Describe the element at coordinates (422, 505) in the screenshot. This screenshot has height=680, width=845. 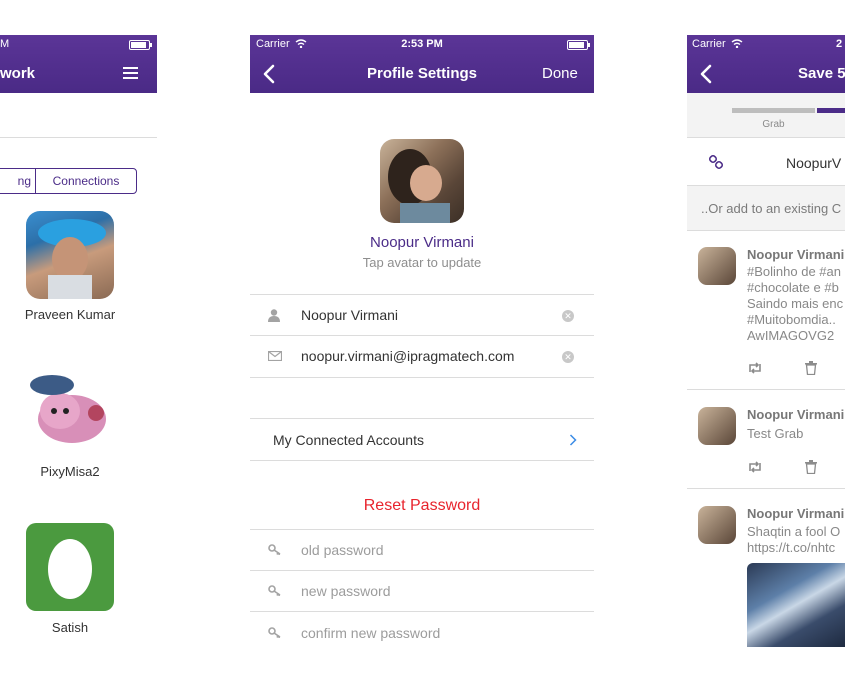
I see `reset-password-title: Reset Password` at that location.